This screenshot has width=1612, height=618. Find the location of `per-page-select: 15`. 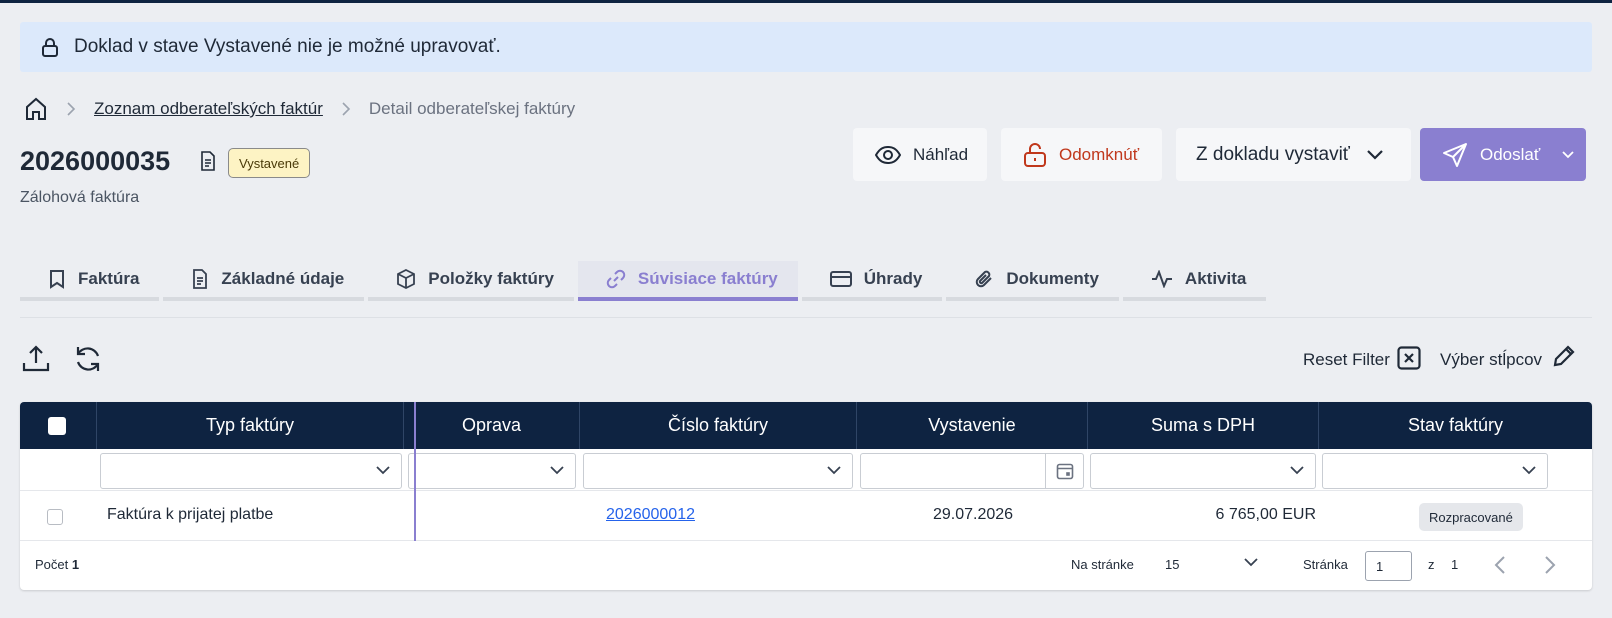

per-page-select: 15 is located at coordinates (1172, 564).